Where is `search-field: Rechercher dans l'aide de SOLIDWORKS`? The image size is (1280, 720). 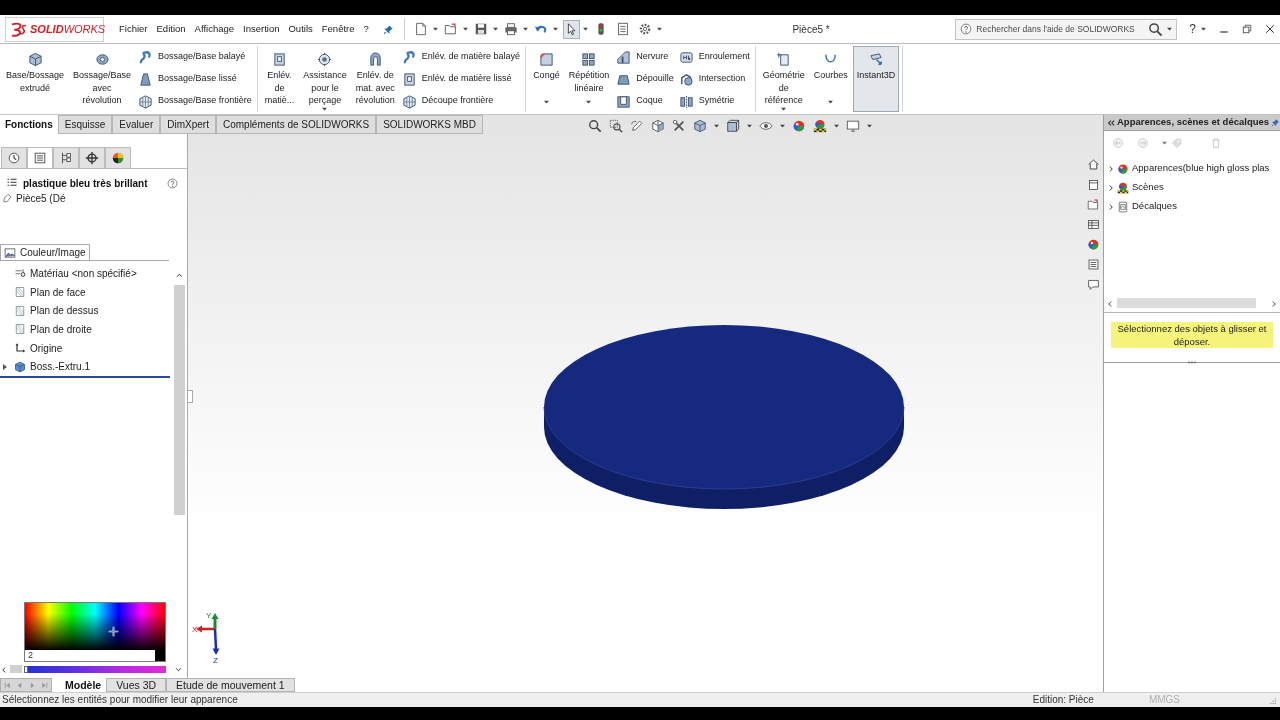 search-field: Rechercher dans l'aide de SOLIDWORKS is located at coordinates (1060, 29).